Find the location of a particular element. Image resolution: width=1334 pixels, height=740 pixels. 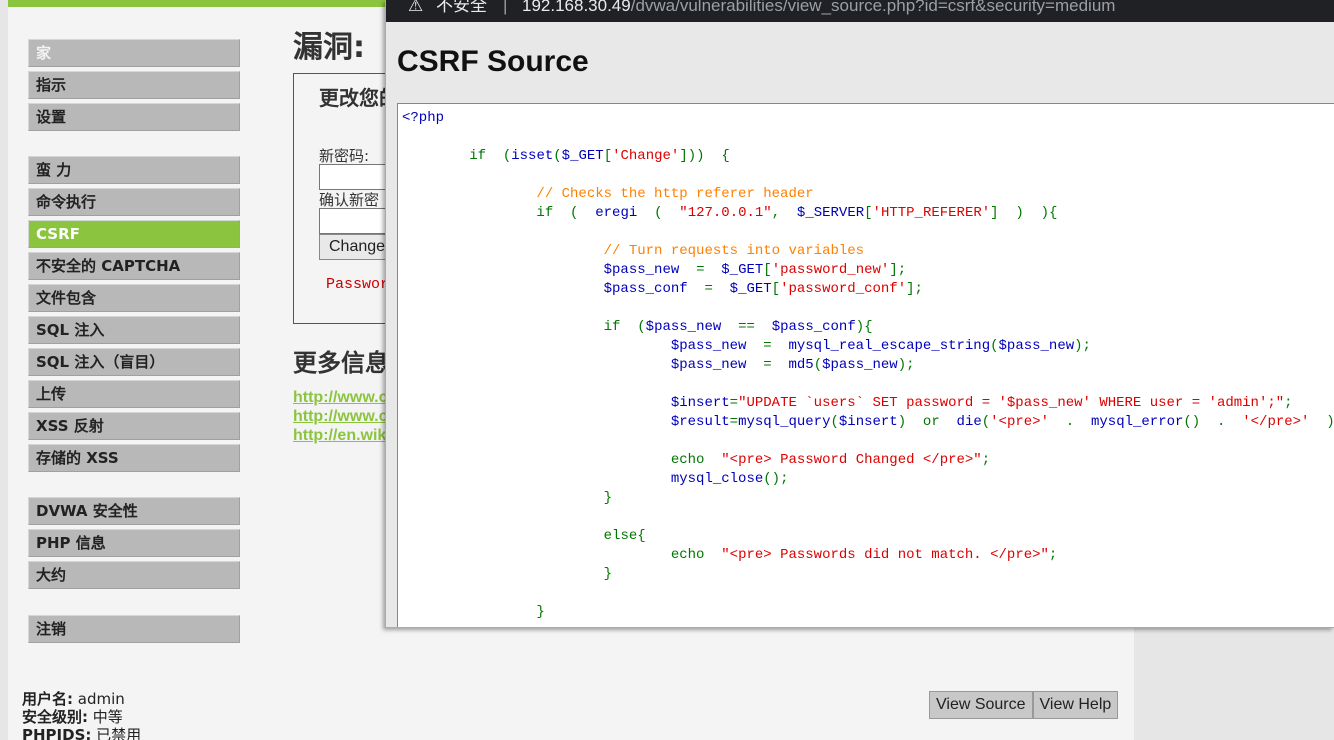

menu-item-xss-reflected: XSS 反射 is located at coordinates (134, 426).